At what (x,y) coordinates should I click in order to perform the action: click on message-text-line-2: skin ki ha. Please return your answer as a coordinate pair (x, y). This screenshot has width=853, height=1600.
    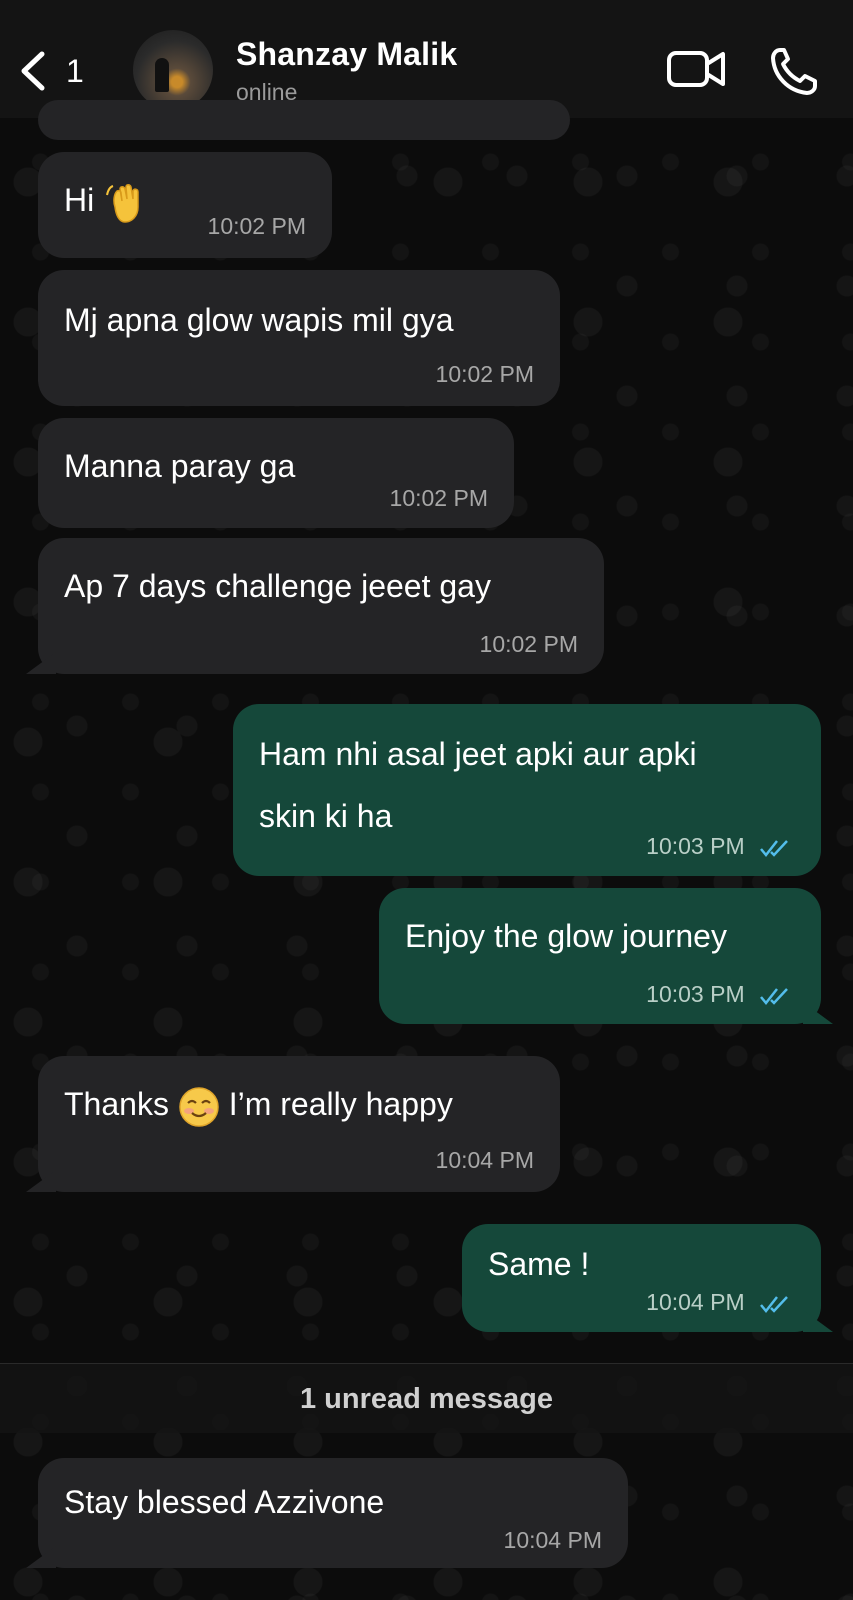
    Looking at the image, I should click on (326, 816).